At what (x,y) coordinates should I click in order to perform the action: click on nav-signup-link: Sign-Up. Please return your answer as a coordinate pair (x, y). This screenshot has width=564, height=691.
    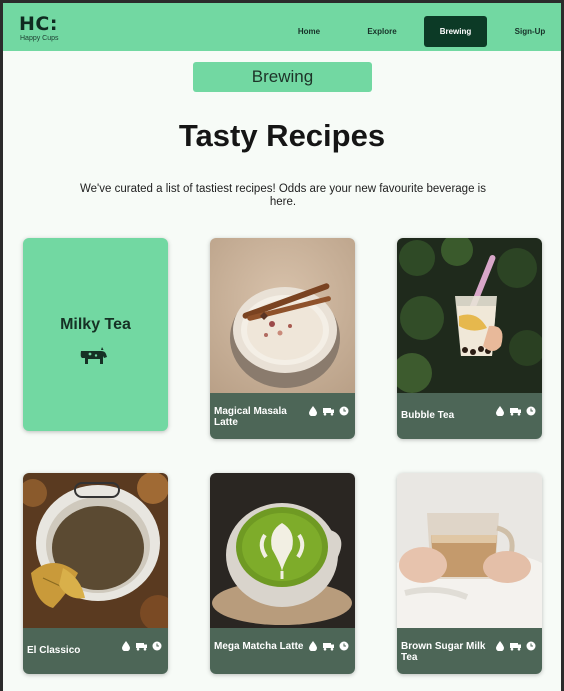
    Looking at the image, I should click on (530, 31).